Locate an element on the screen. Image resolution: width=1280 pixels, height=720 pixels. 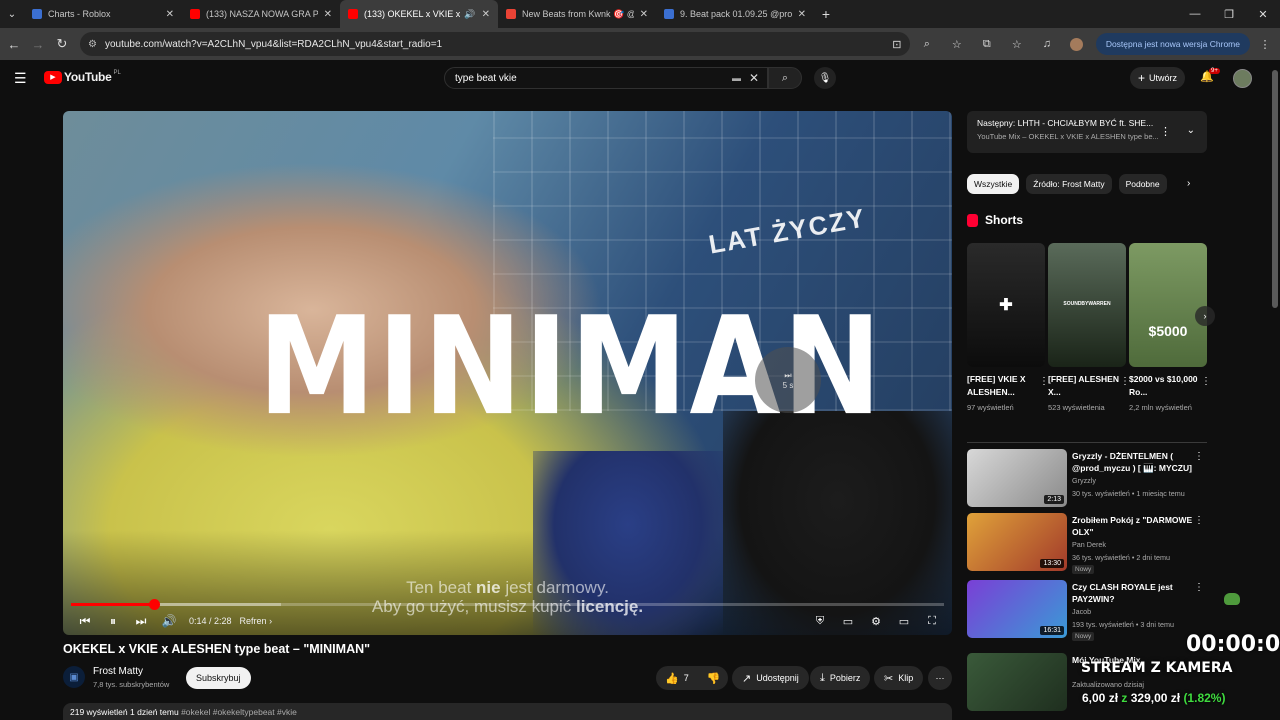
page-scrollbar is located at coordinates (1275, 391).